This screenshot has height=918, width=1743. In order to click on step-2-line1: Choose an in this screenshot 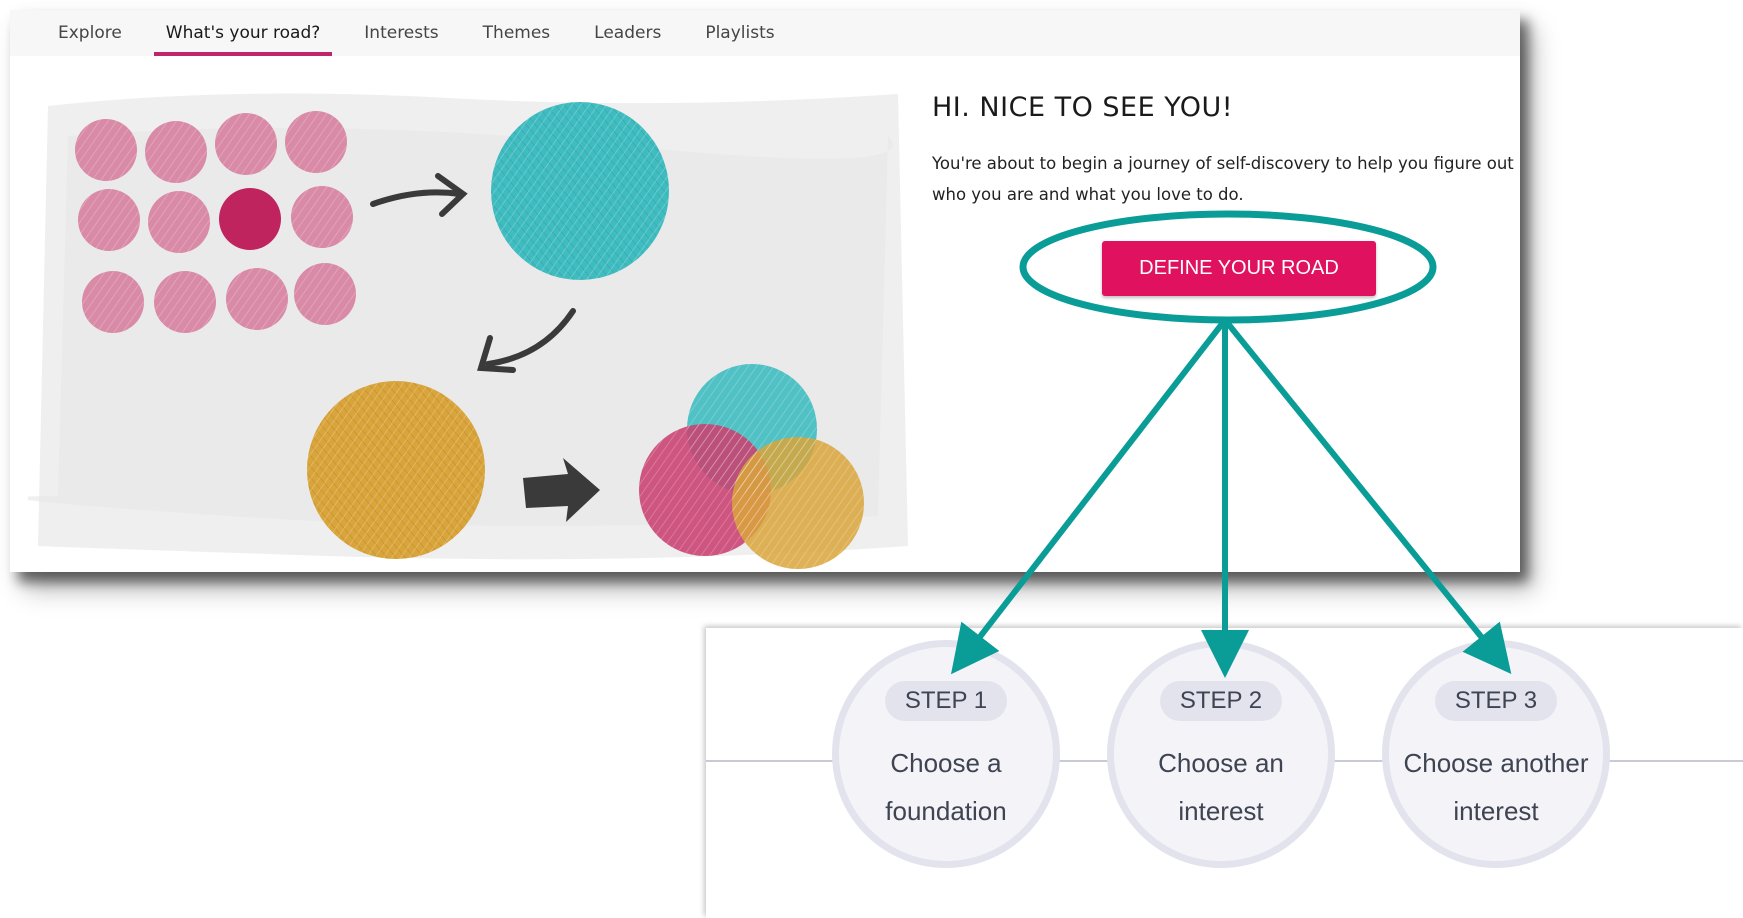, I will do `click(1221, 763)`.